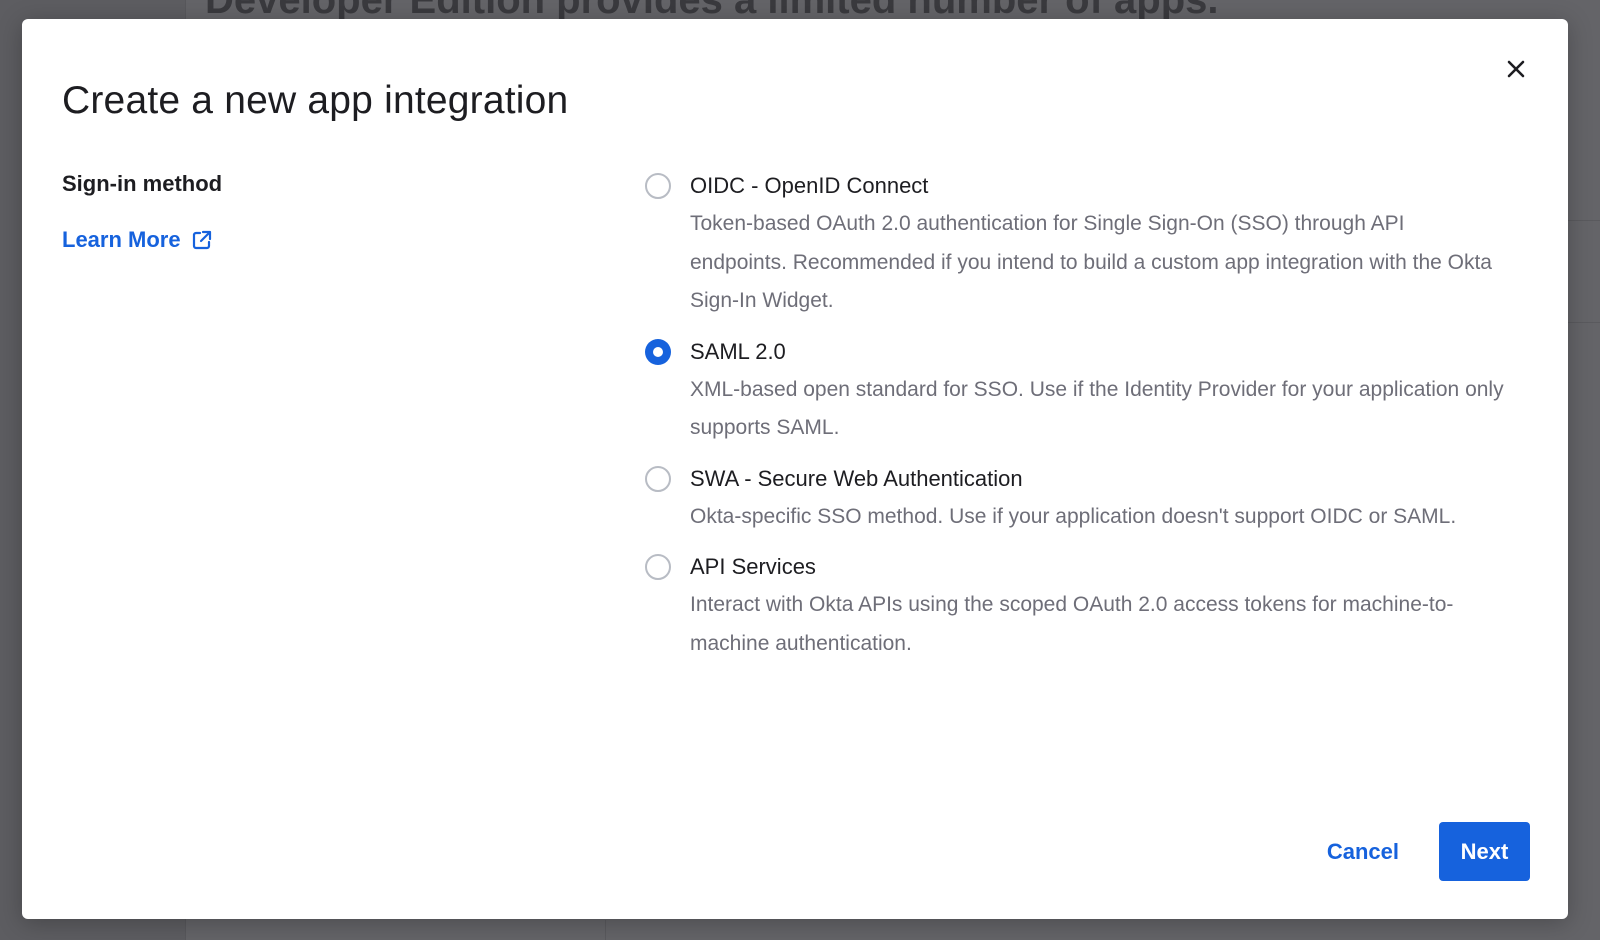  What do you see at coordinates (753, 566) in the screenshot?
I see `option-label: API Services` at bounding box center [753, 566].